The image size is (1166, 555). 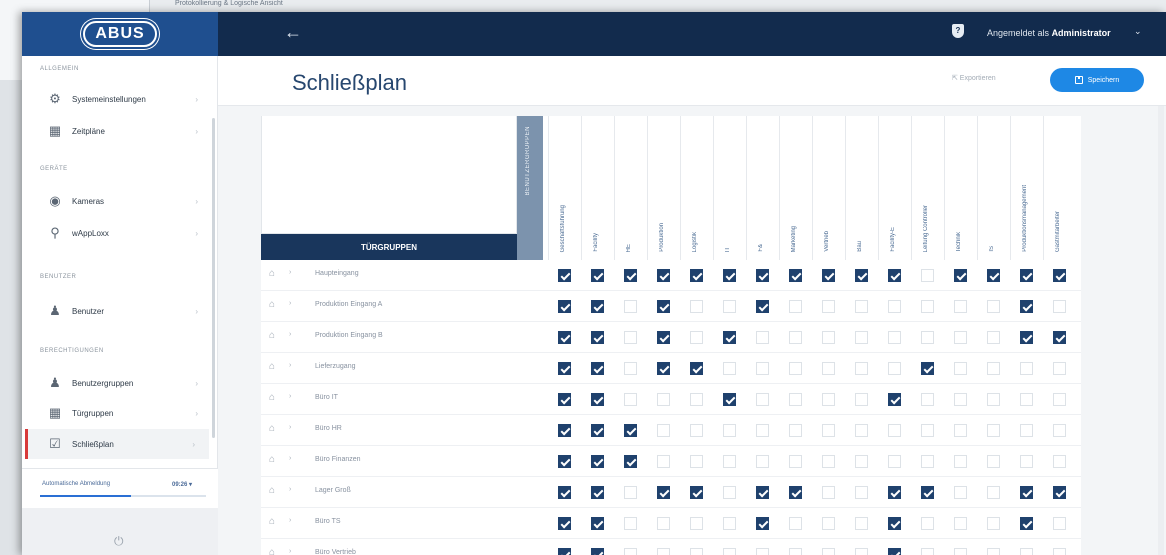 I want to click on export-button: ⇱ Exportieren, so click(x=974, y=78).